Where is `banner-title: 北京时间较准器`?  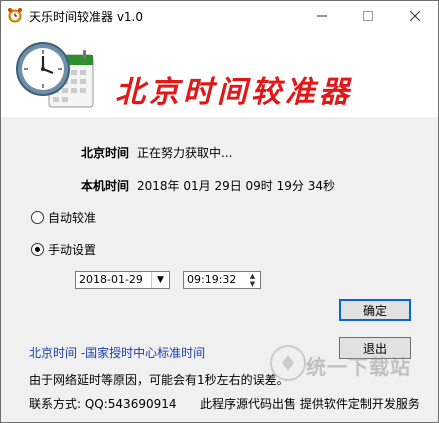
banner-title: 北京时间较准器 is located at coordinates (234, 92).